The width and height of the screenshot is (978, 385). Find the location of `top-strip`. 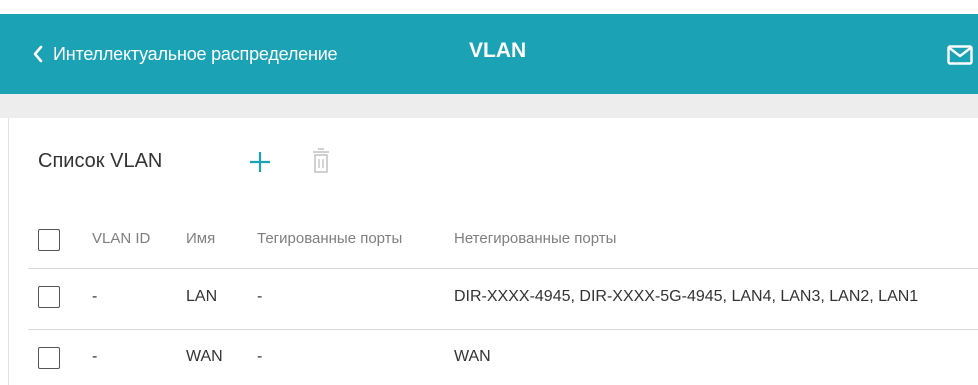

top-strip is located at coordinates (489, 7).